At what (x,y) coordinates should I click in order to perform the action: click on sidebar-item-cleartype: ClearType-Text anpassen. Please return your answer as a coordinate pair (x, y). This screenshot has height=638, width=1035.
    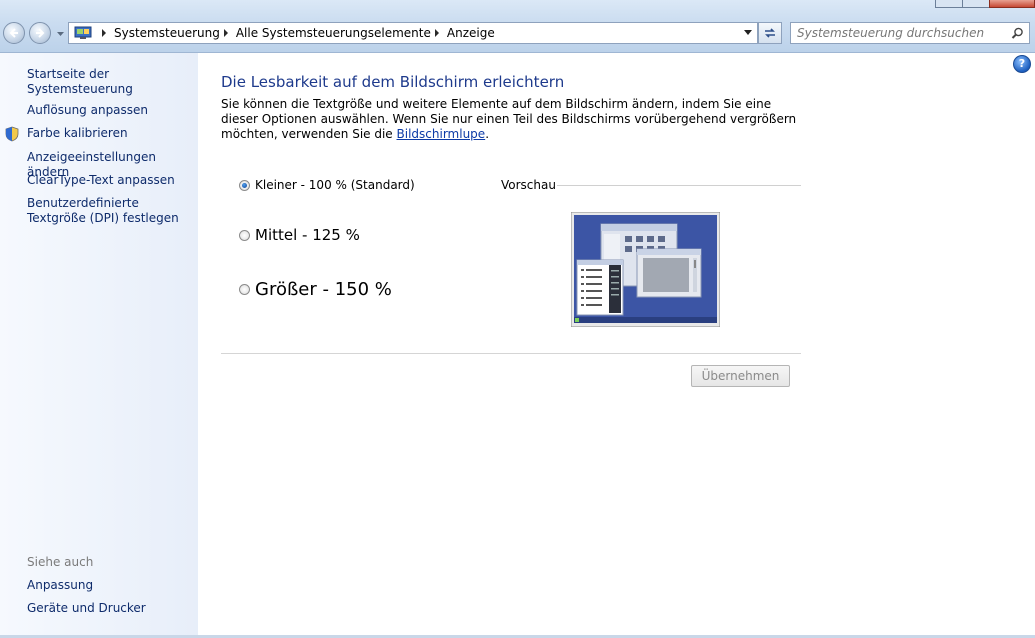
    Looking at the image, I should click on (111, 180).